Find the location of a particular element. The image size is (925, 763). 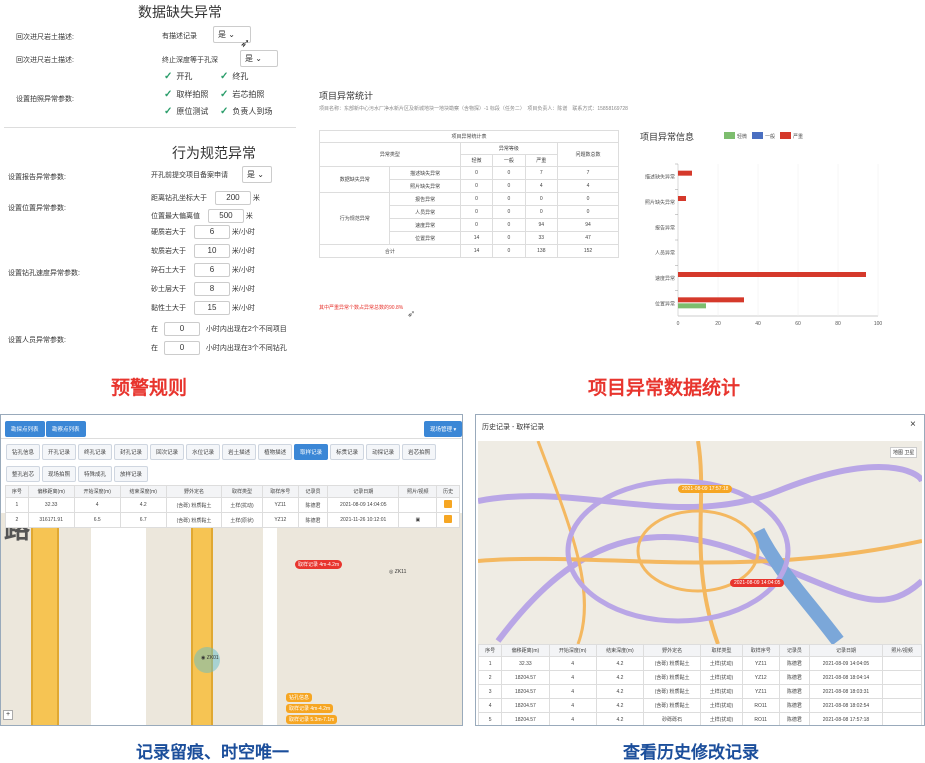

check-item: ✓ 岩芯拍照 is located at coordinates (242, 94).